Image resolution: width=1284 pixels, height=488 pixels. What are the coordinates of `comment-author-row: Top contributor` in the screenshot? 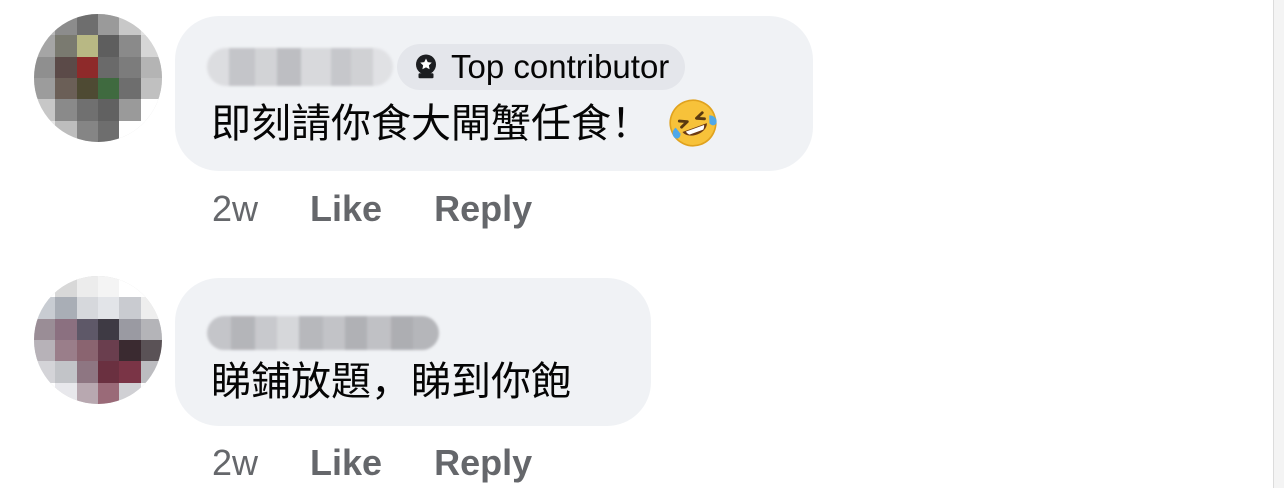 It's located at (446, 67).